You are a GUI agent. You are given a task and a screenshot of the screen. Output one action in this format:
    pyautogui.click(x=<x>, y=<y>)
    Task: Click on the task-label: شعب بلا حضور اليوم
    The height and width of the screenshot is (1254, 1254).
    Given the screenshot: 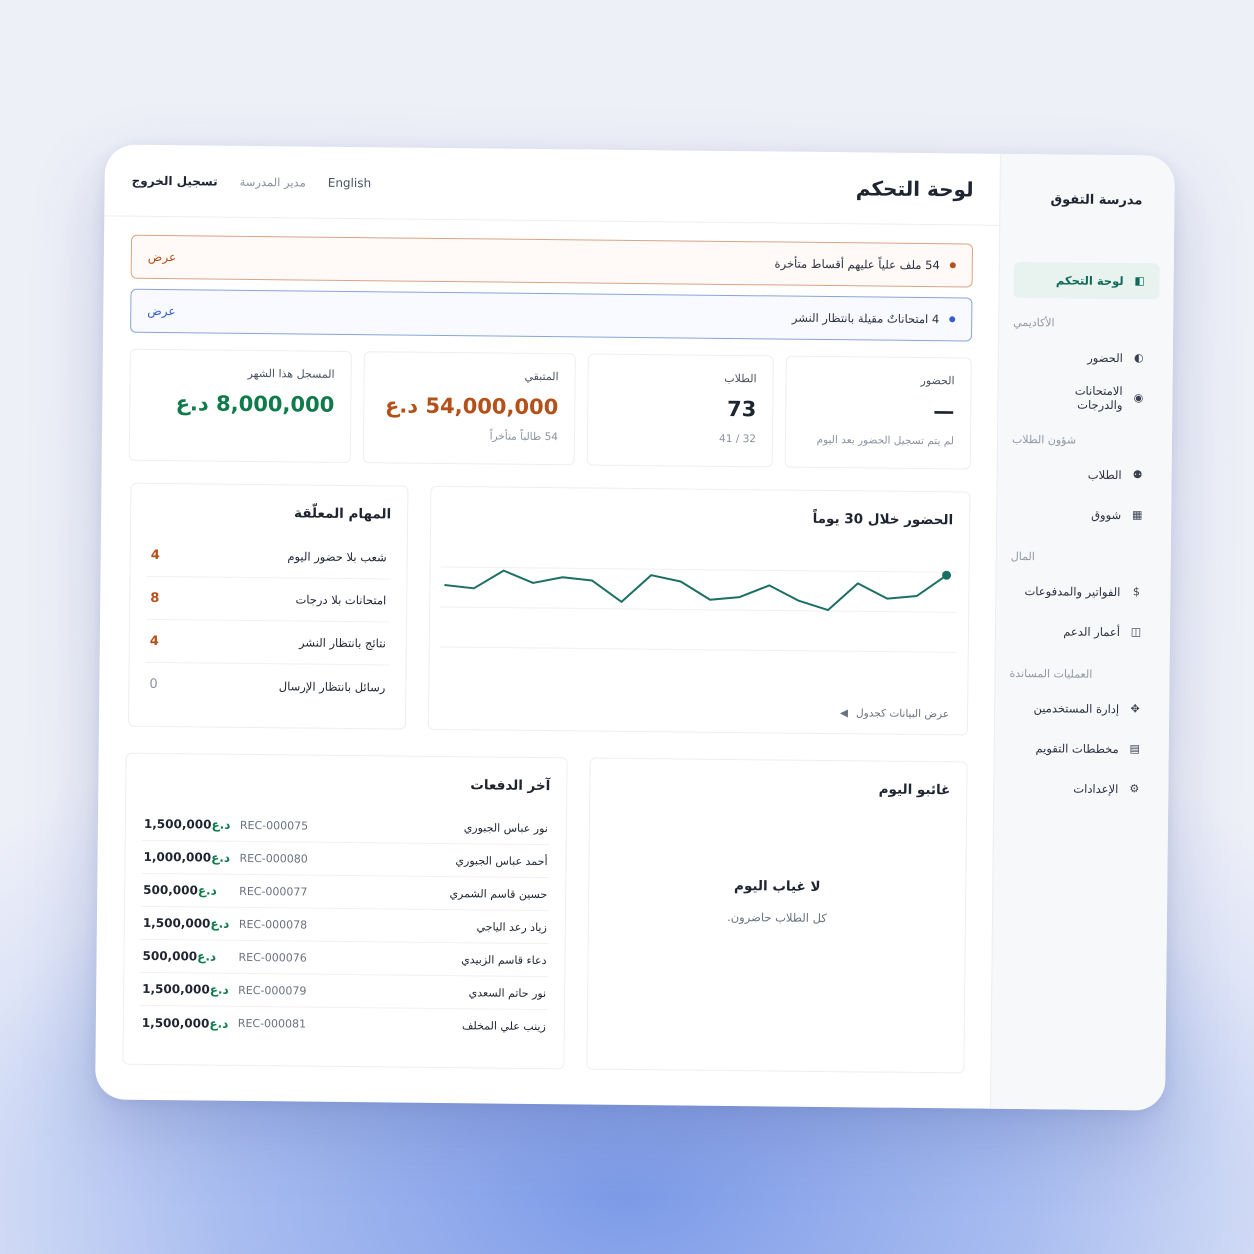 What is the action you would take?
    pyautogui.click(x=337, y=557)
    